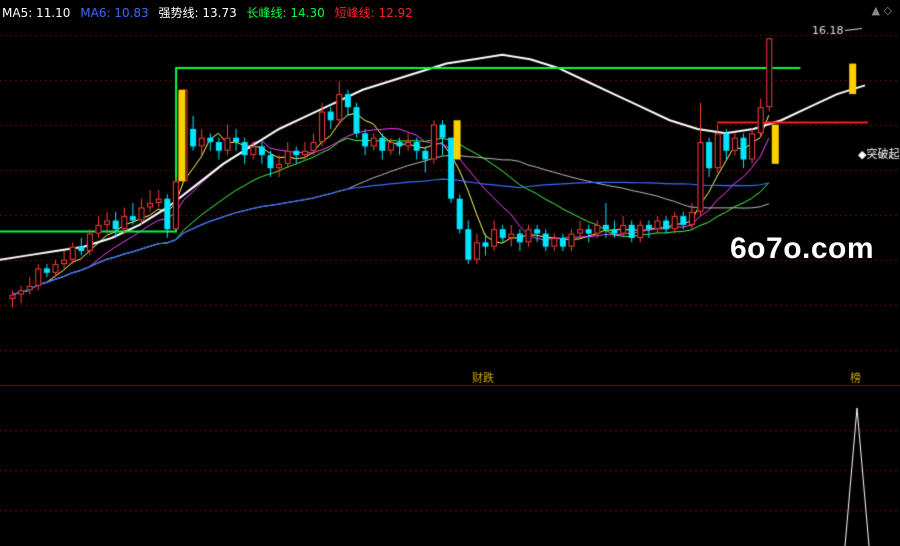  What do you see at coordinates (36, 13) in the screenshot?
I see `ma5-label: MA5: 11.10` at bounding box center [36, 13].